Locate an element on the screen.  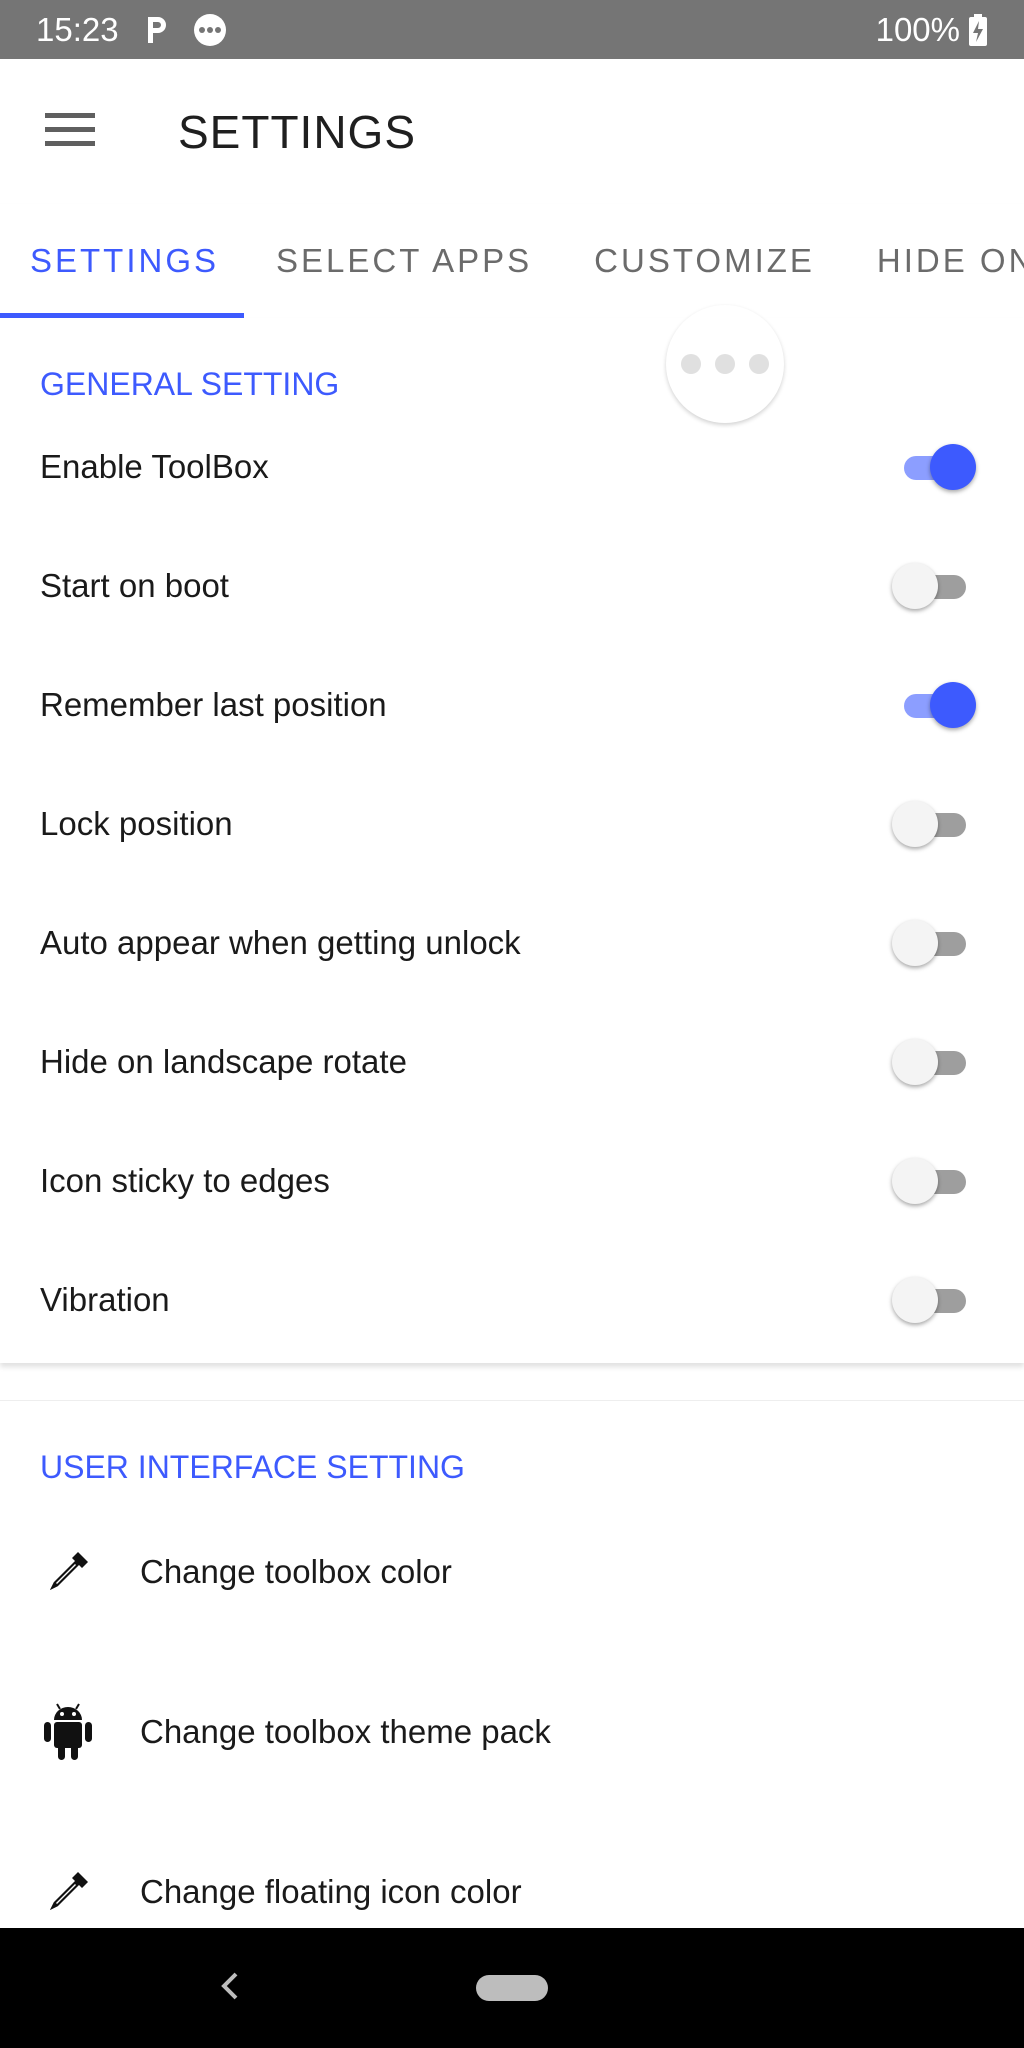
start-on-boot-switch is located at coordinates (934, 586).